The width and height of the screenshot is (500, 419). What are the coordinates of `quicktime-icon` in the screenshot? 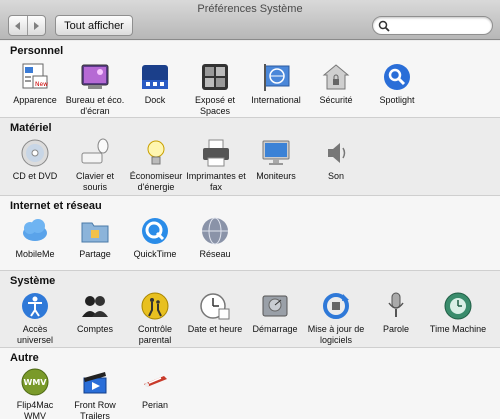 It's located at (155, 231).